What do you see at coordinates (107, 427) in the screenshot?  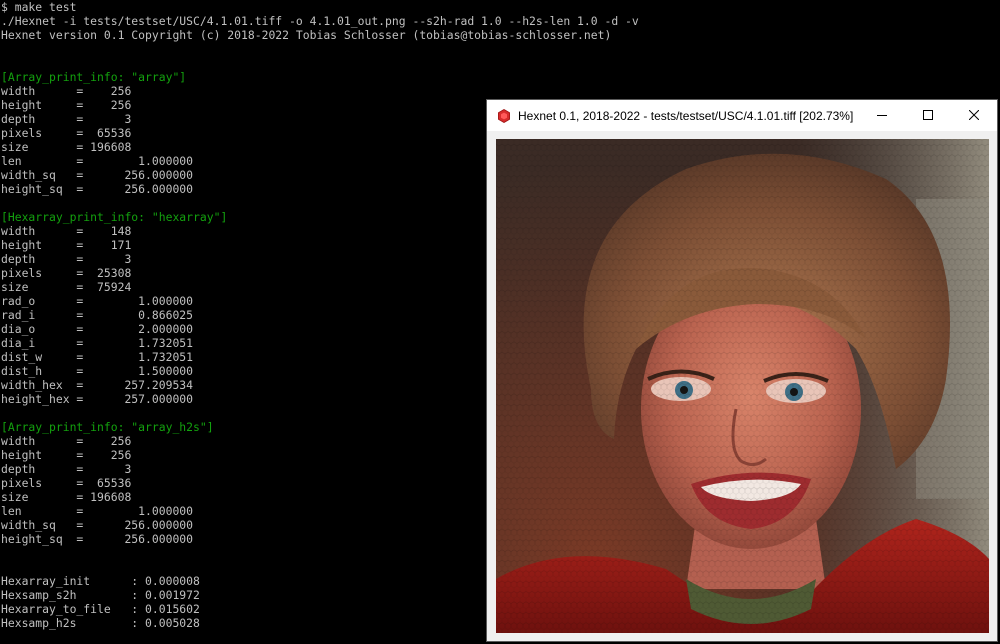 I see `terminal-section-header: [Array_print_info: "array_h2s"]` at bounding box center [107, 427].